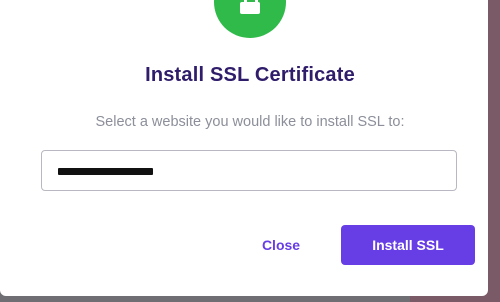 This screenshot has height=302, width=500. What do you see at coordinates (105, 171) in the screenshot?
I see `redacted-website-name` at bounding box center [105, 171].